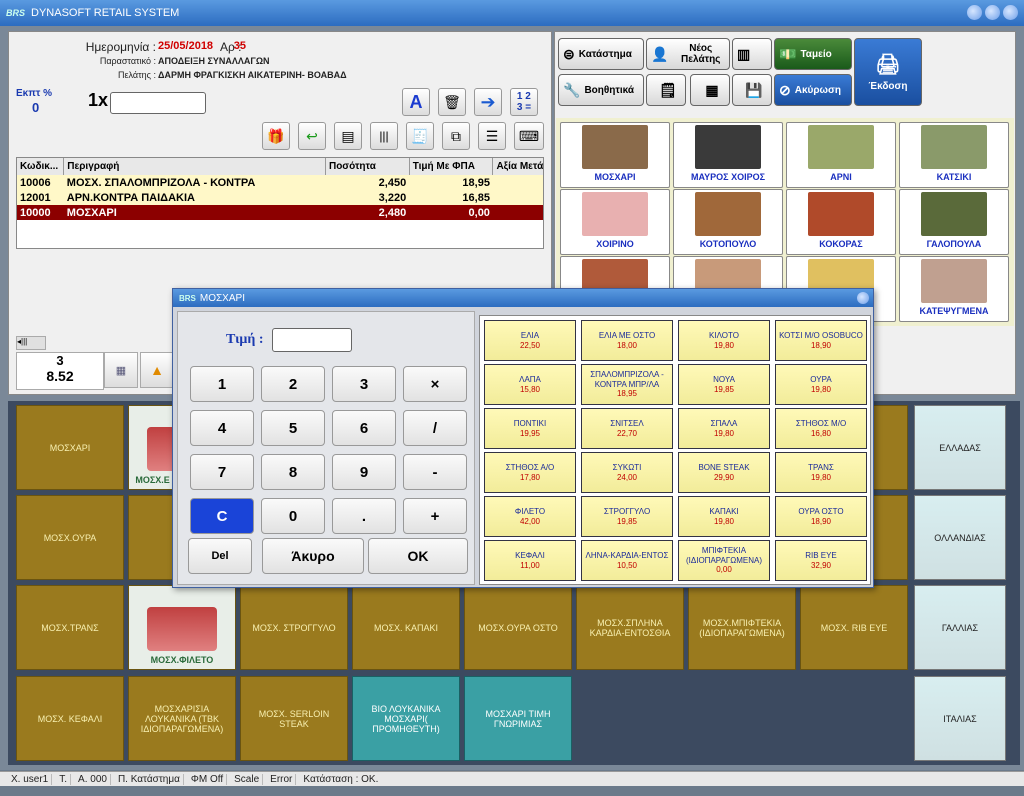  Describe the element at coordinates (406, 718) in the screenshot. I see `product-tile: ΒΙΟ ΛΟΥΚΑΝΙΚΑ ΜΟΣΧΑΡΙ( ΠΡΟΜΗΘΕΥΤΗ)` at that location.